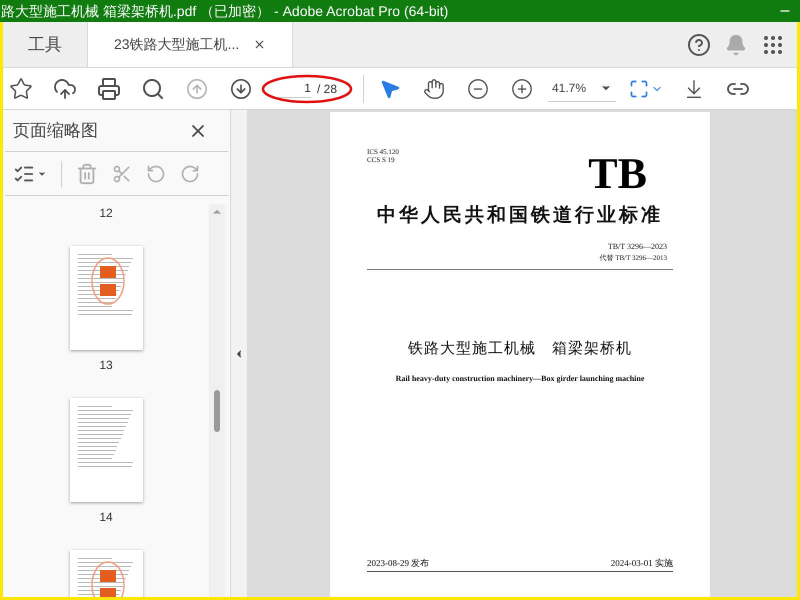 The image size is (800, 600). Describe the element at coordinates (639, 88) in the screenshot. I see `fit-page-icon` at that location.